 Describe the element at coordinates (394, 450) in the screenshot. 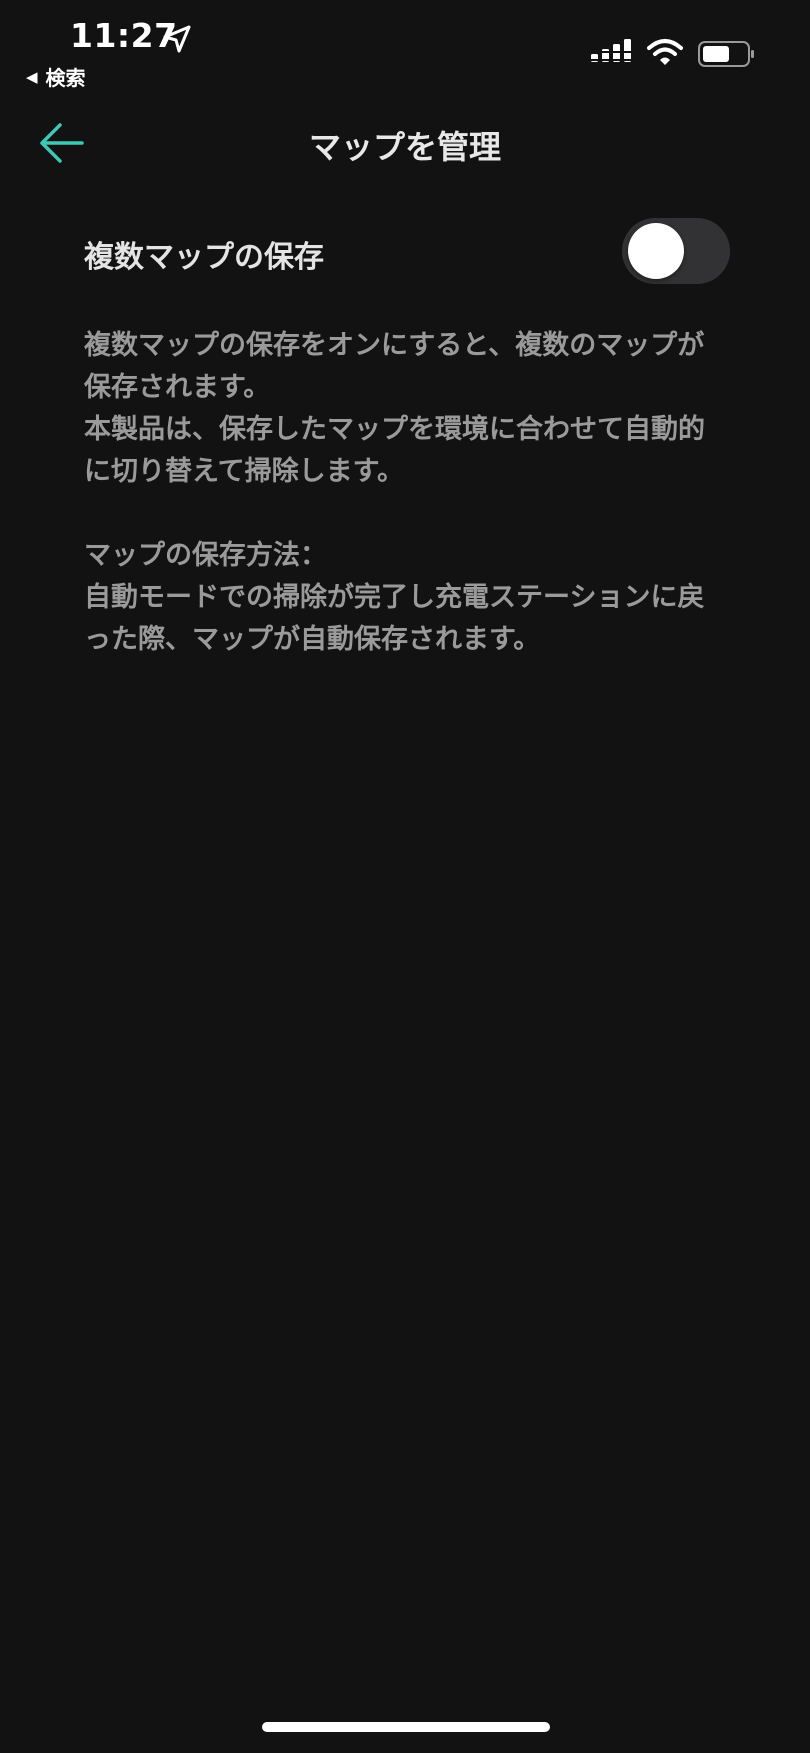

I see `description-paragraph: 本製品は、保存したマップを環境に合わせて自動的に切り替えて掃除します。` at that location.